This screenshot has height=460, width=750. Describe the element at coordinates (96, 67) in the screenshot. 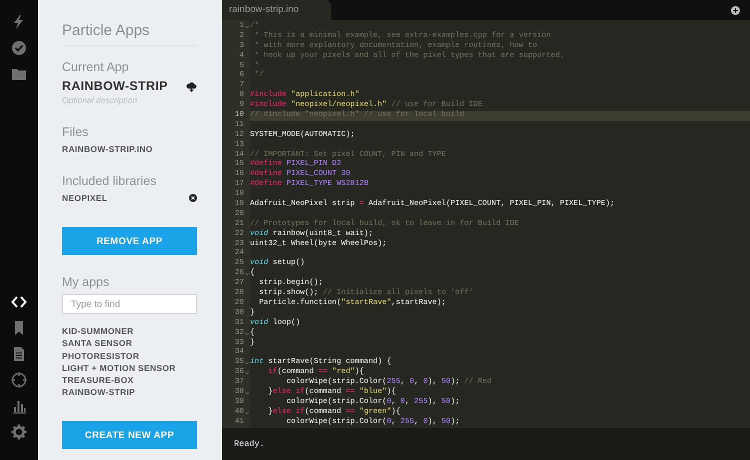

I see `section-heading: Current App` at that location.